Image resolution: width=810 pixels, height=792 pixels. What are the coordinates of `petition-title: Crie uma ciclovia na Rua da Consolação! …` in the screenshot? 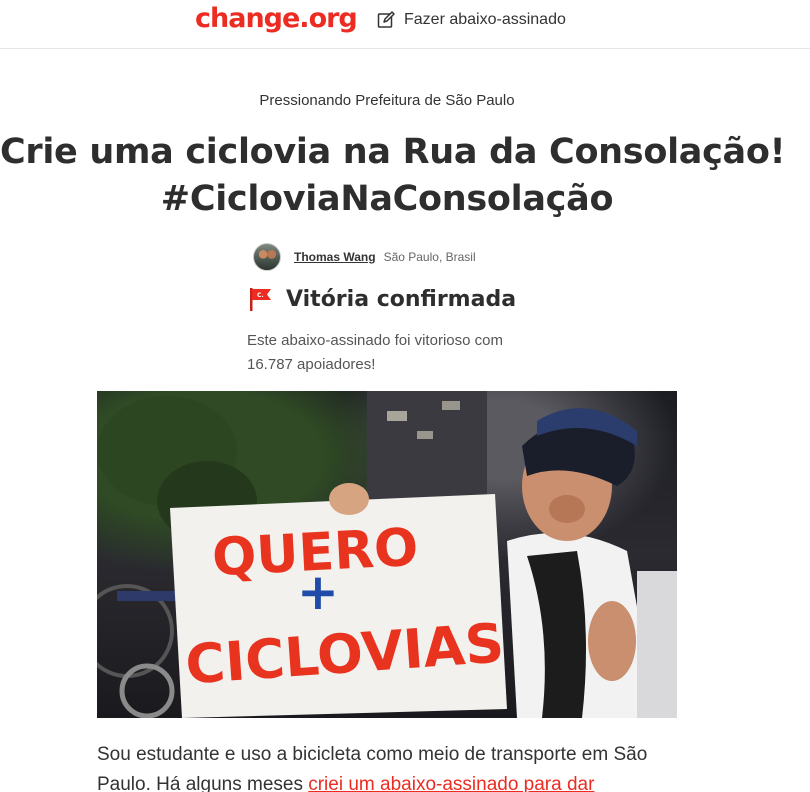 It's located at (393, 176).